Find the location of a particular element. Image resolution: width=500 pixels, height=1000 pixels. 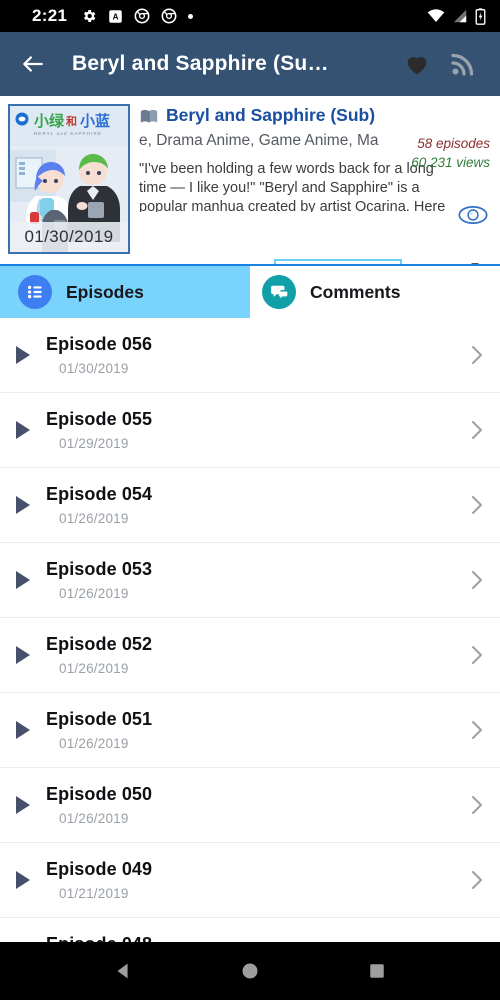

download-button is located at coordinates (475, 262).